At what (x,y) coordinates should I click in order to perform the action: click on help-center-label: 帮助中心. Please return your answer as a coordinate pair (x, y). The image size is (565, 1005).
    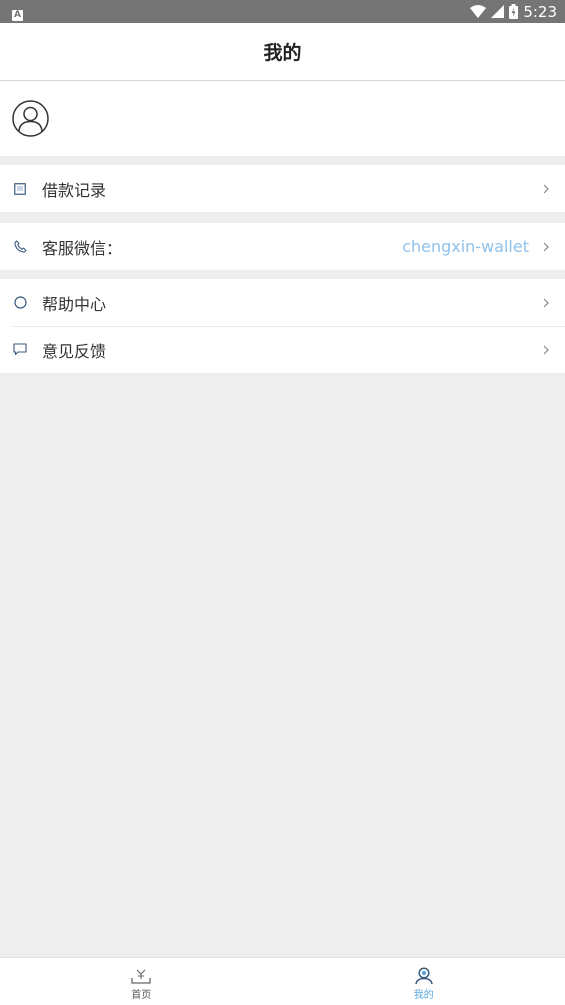
    Looking at the image, I should click on (74, 304).